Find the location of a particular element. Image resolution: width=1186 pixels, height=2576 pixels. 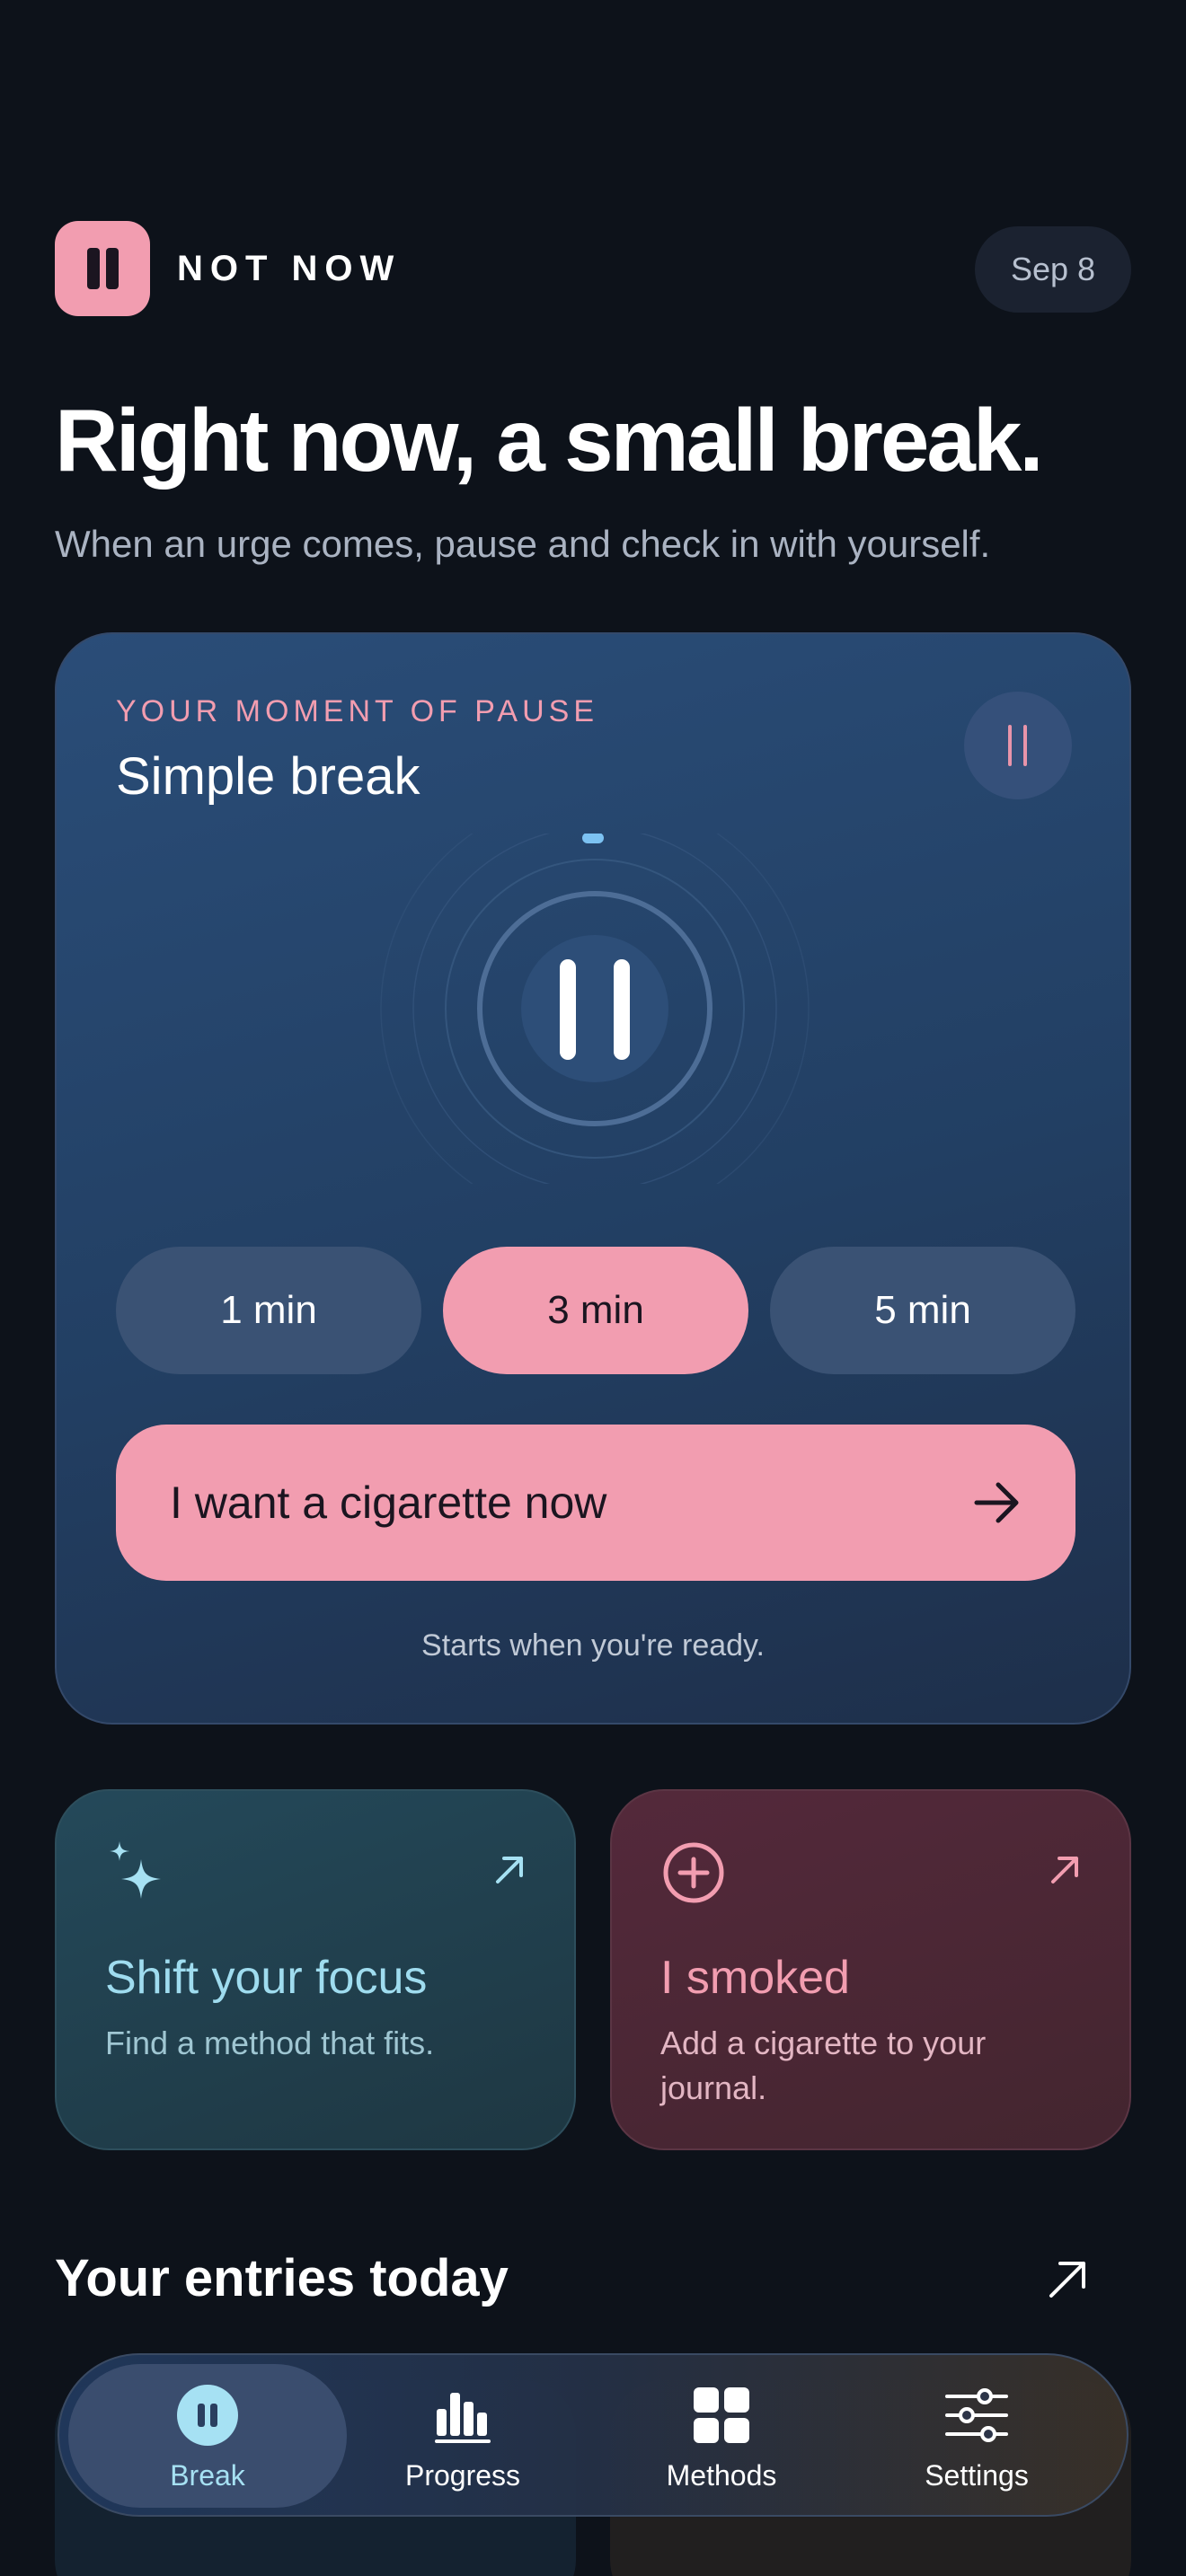

entries-title: Your entries today is located at coordinates (282, 2278).